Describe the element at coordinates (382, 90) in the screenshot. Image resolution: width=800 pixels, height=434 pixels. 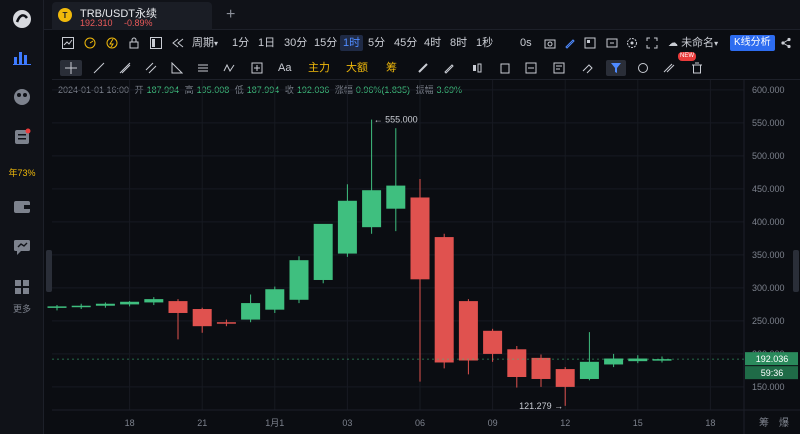
I see `ohlc-change: 0.96%(1.835)` at that location.